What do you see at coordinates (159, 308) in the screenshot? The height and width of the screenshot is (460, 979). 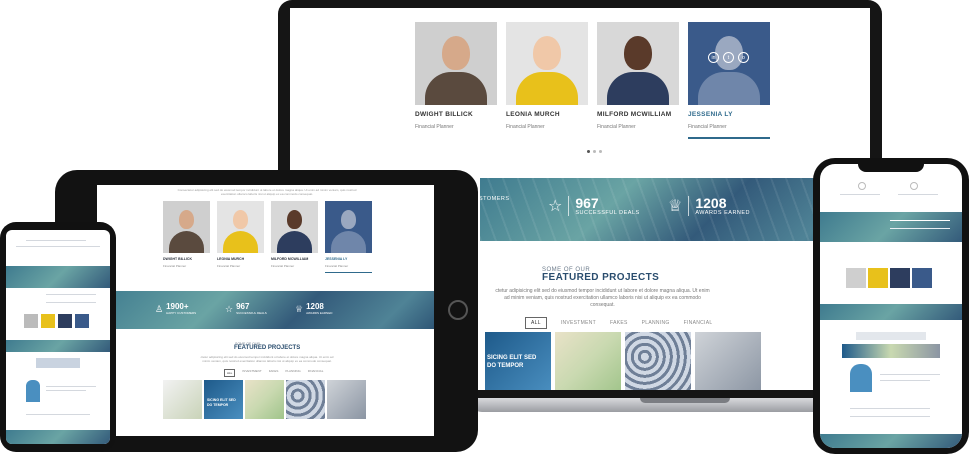 I see `user-icon: ♙` at bounding box center [159, 308].